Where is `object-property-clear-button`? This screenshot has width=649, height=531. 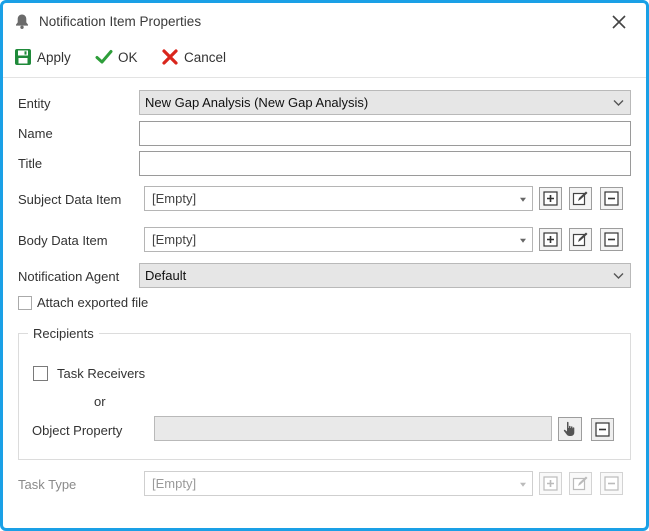 object-property-clear-button is located at coordinates (602, 429).